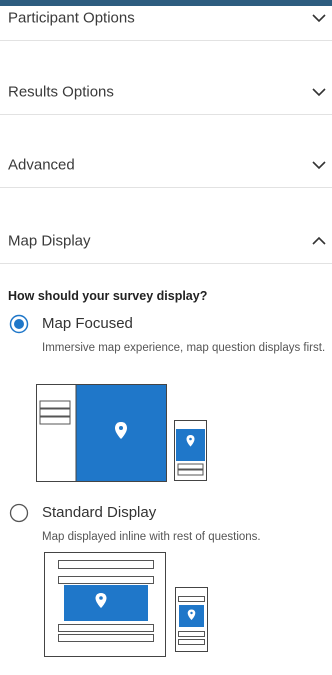 Image resolution: width=332 pixels, height=675 pixels. I want to click on standard-display-illustration, so click(126, 604).